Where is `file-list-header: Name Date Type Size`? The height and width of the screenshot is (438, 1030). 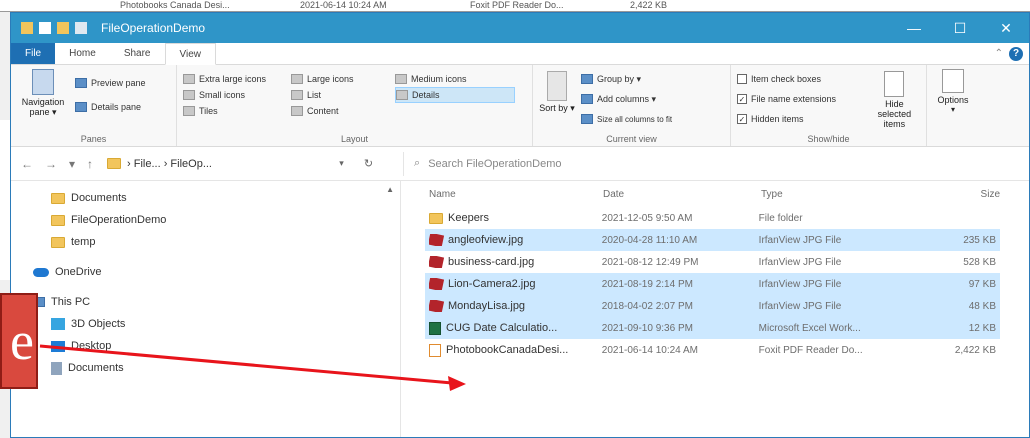 file-list-header: Name Date Type Size is located at coordinates (729, 194).